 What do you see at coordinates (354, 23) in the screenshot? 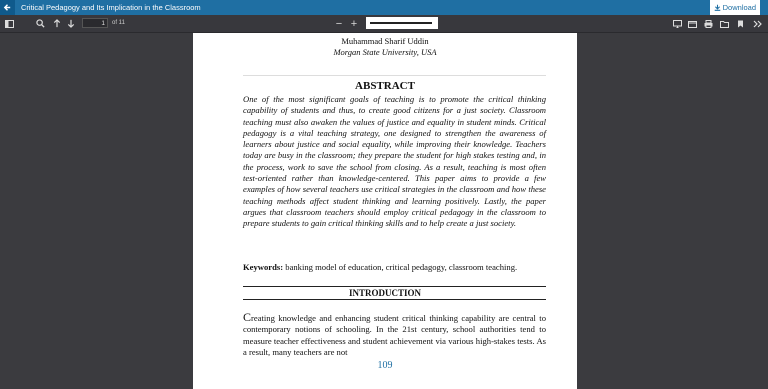
I see `zoom-in-button: +` at bounding box center [354, 23].